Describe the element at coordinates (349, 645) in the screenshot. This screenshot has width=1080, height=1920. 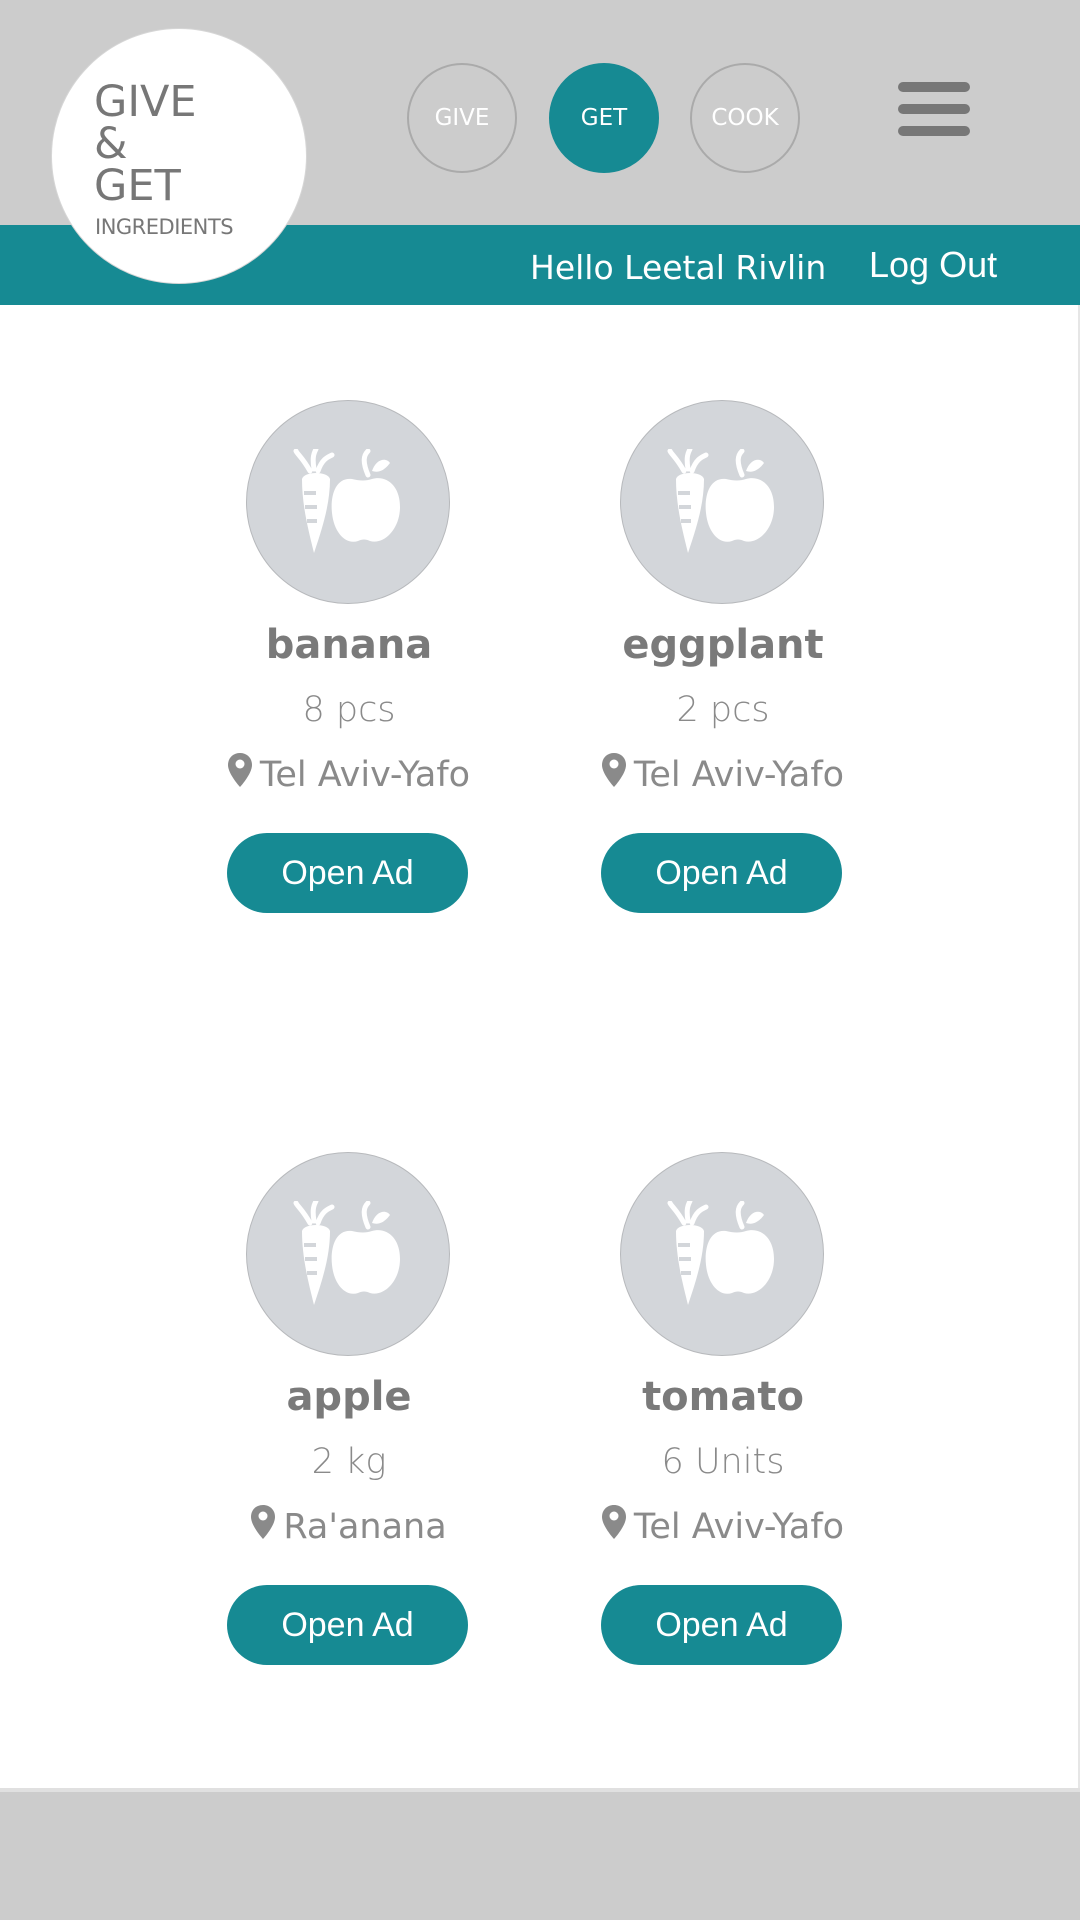
I see `listing-name: banana` at that location.